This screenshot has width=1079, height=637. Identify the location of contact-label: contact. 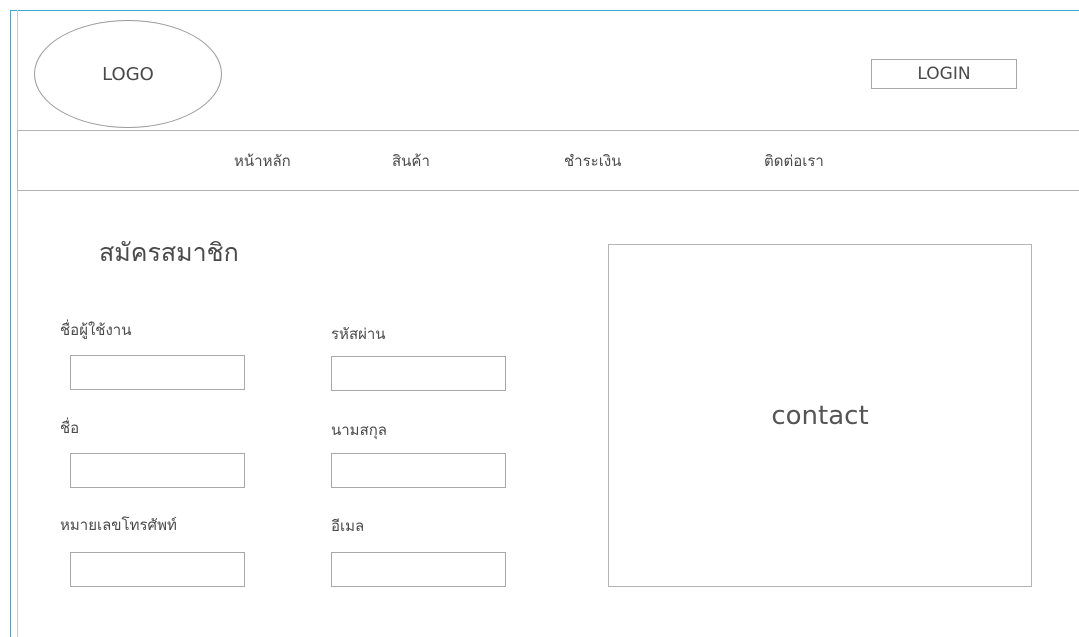
(820, 415).